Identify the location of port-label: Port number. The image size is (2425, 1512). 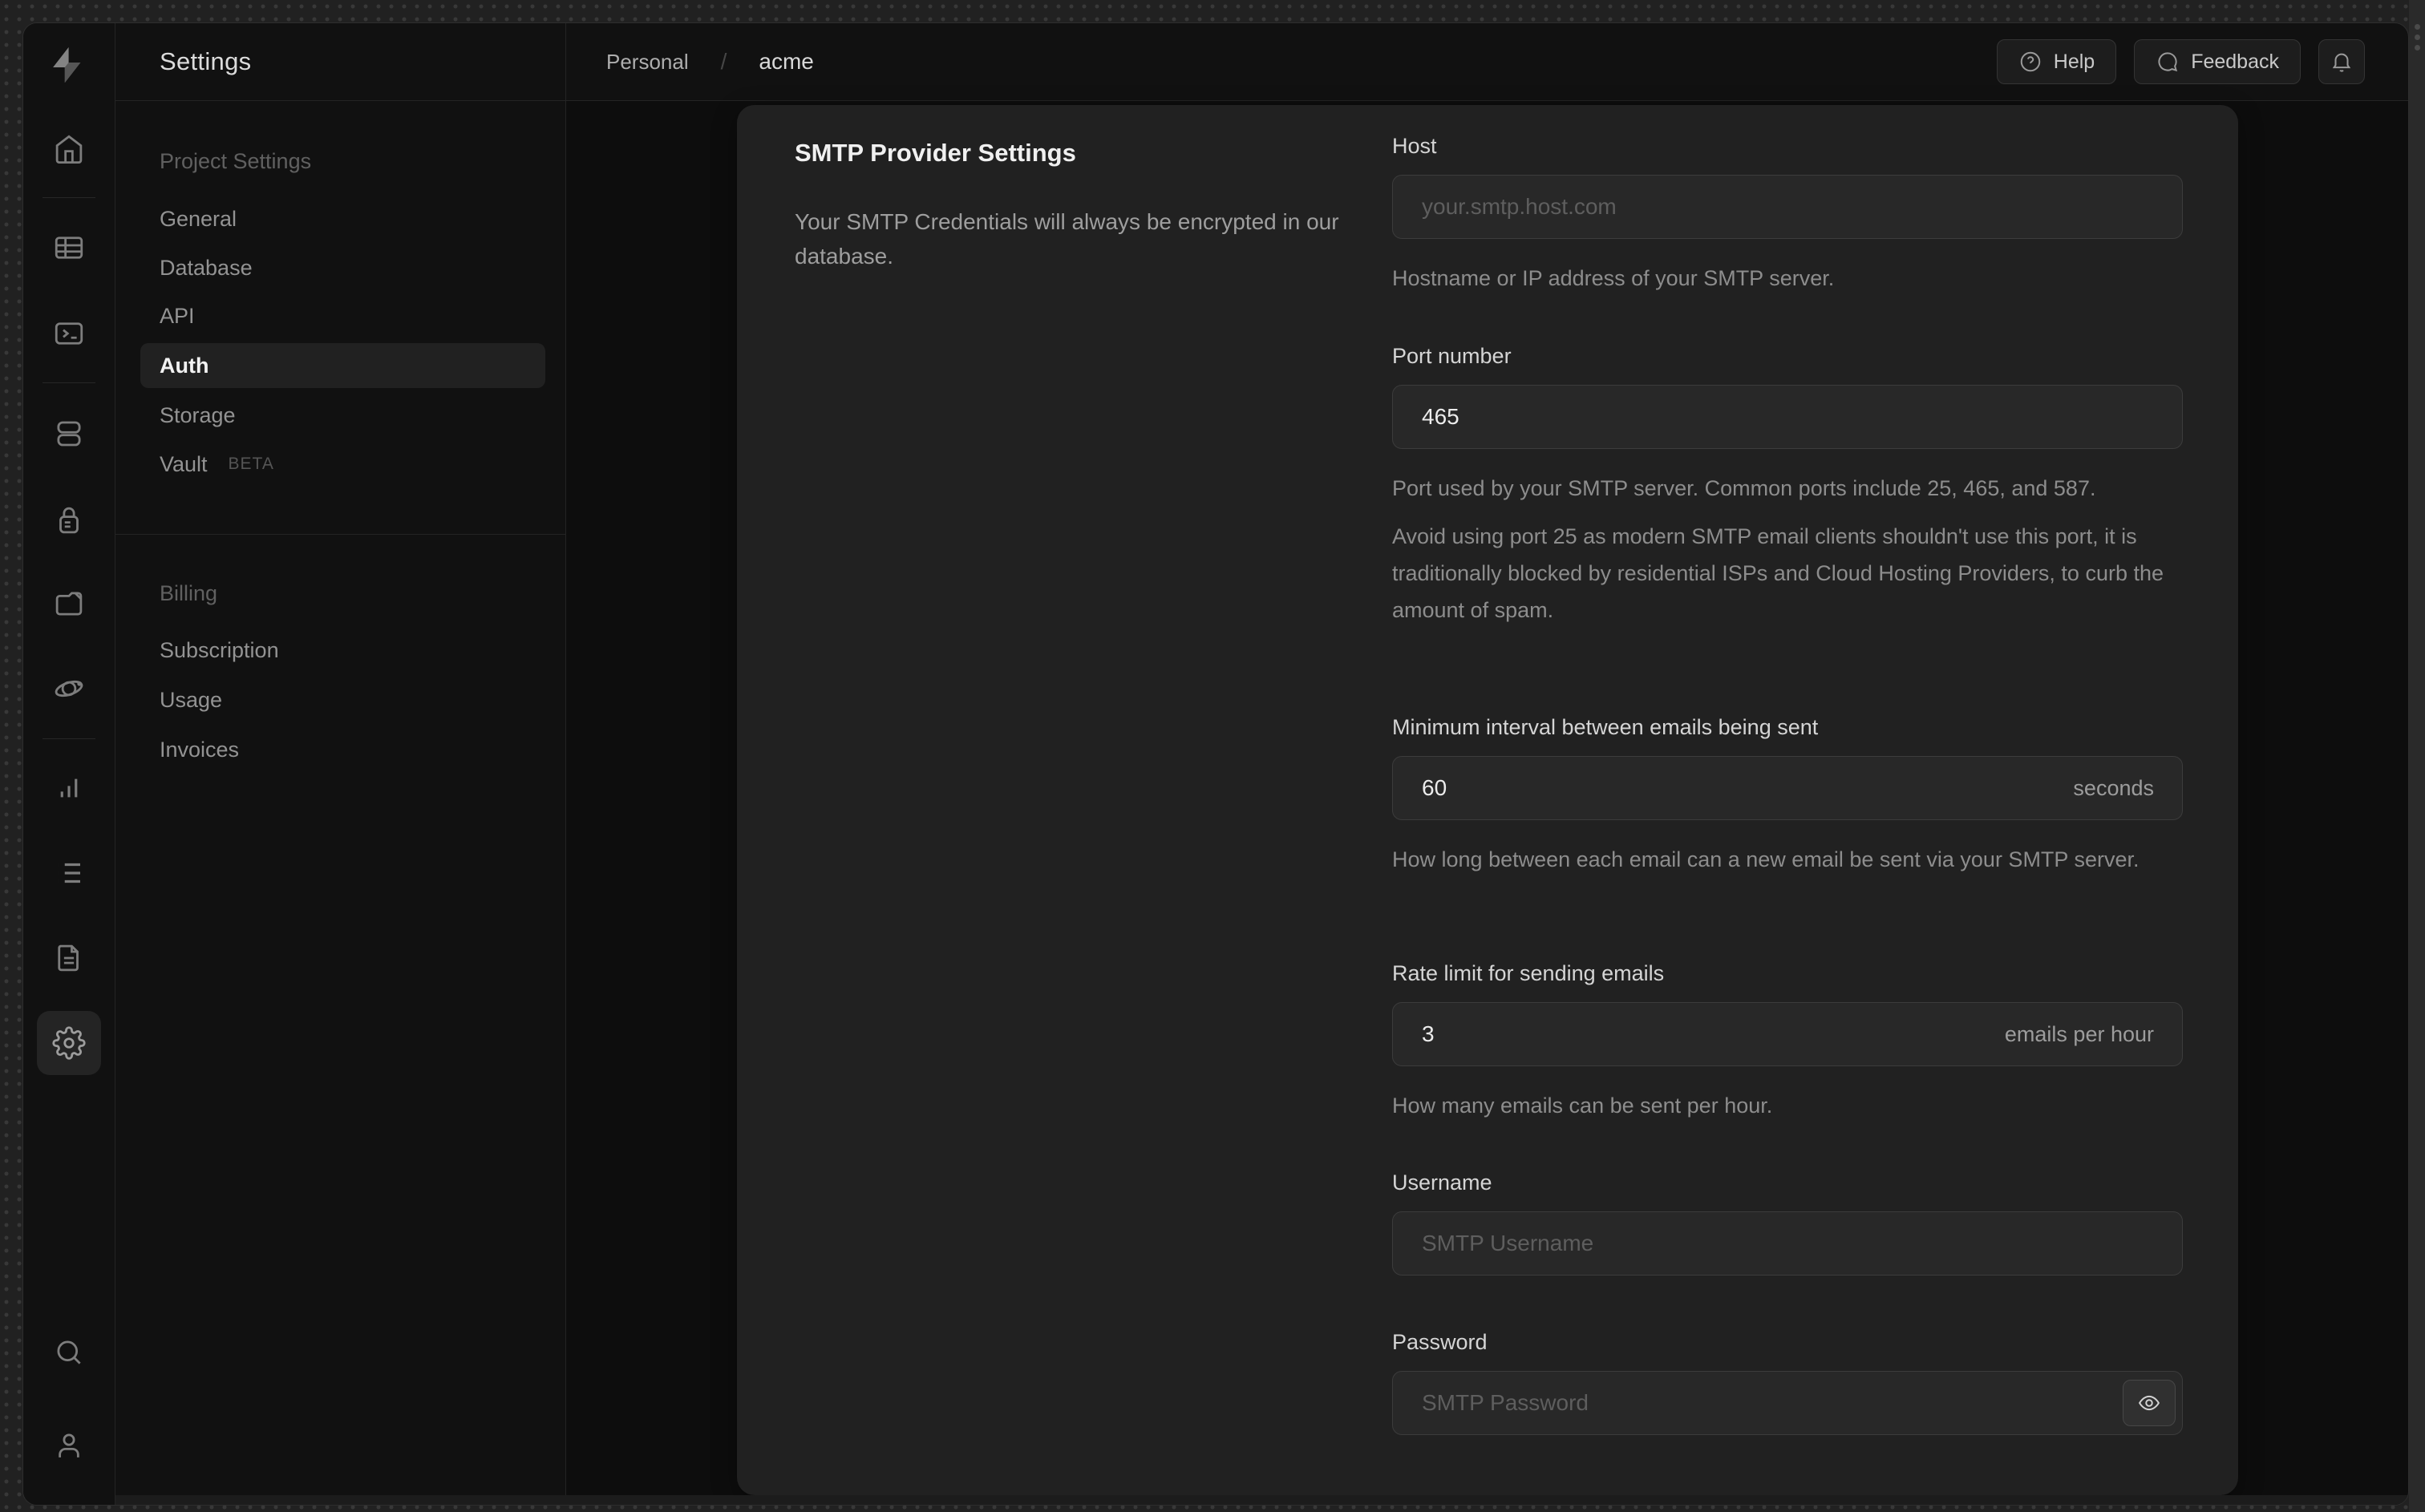
(1452, 356).